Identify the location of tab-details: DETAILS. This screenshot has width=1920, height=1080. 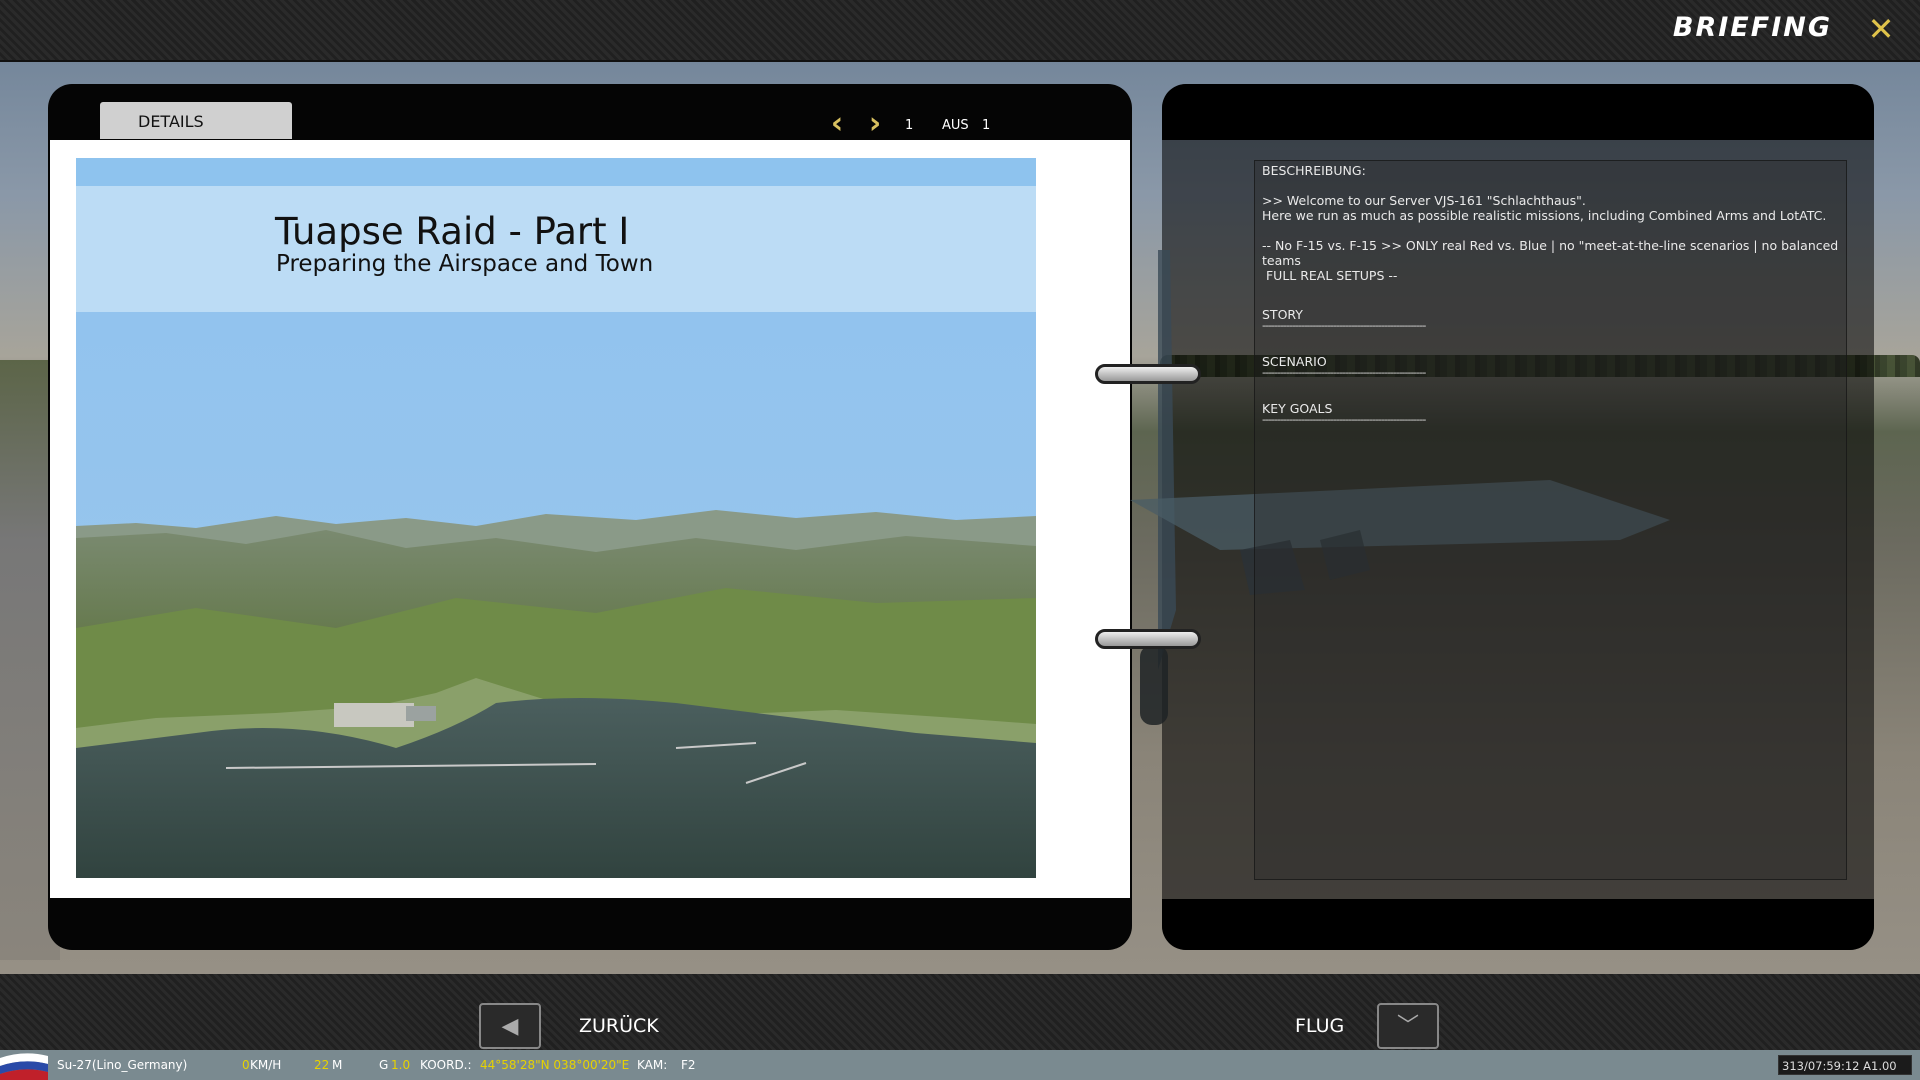
(196, 120).